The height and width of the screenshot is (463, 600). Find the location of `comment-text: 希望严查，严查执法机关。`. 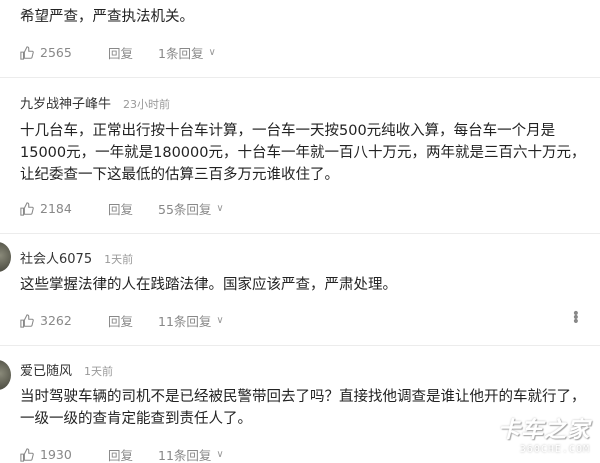

comment-text: 希望严查，严查执法机关。 is located at coordinates (107, 17).